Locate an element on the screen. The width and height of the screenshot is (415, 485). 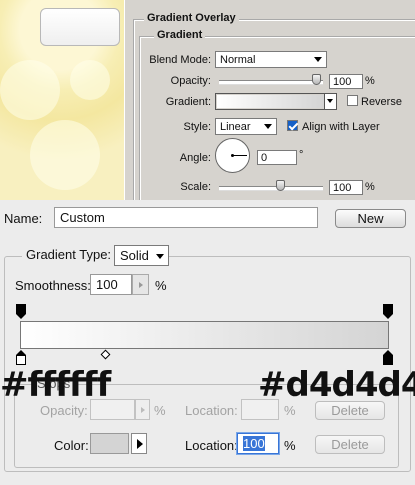
stop-opacity-label: Opacity: is located at coordinates (64, 410).